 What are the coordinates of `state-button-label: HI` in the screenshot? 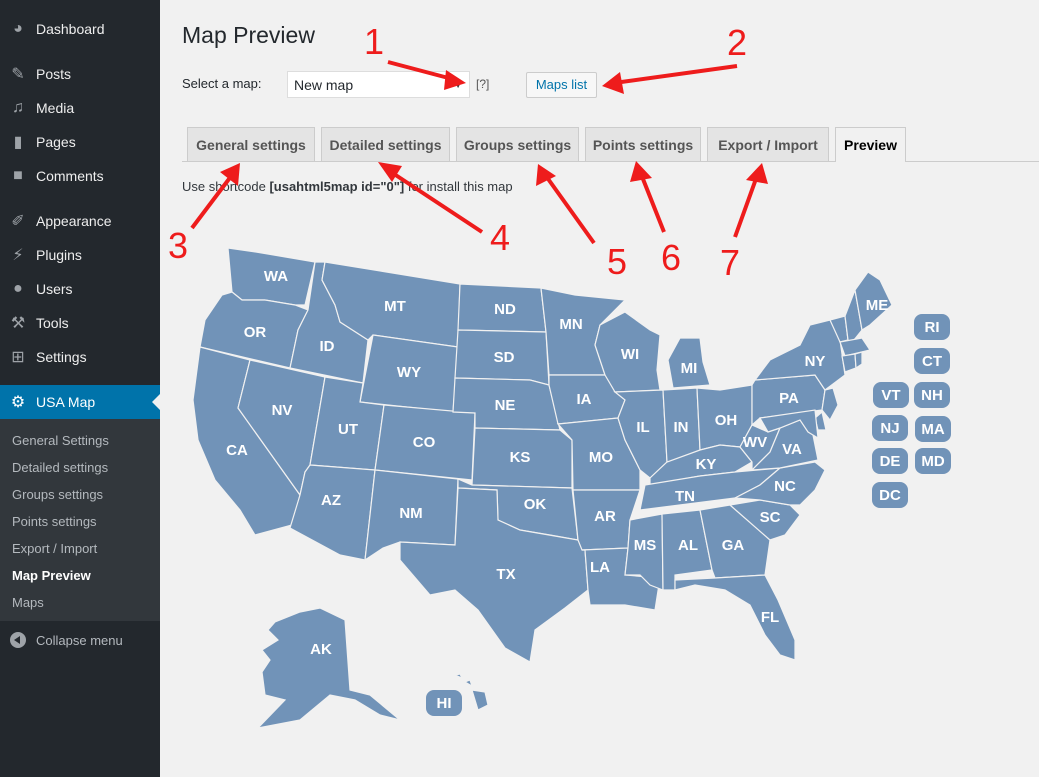 It's located at (444, 703).